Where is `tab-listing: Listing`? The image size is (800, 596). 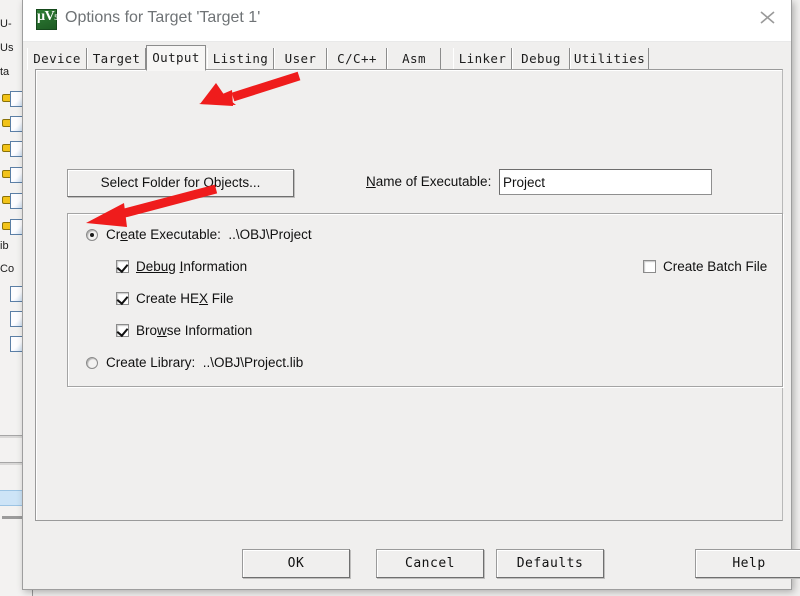
tab-listing: Listing is located at coordinates (240, 59).